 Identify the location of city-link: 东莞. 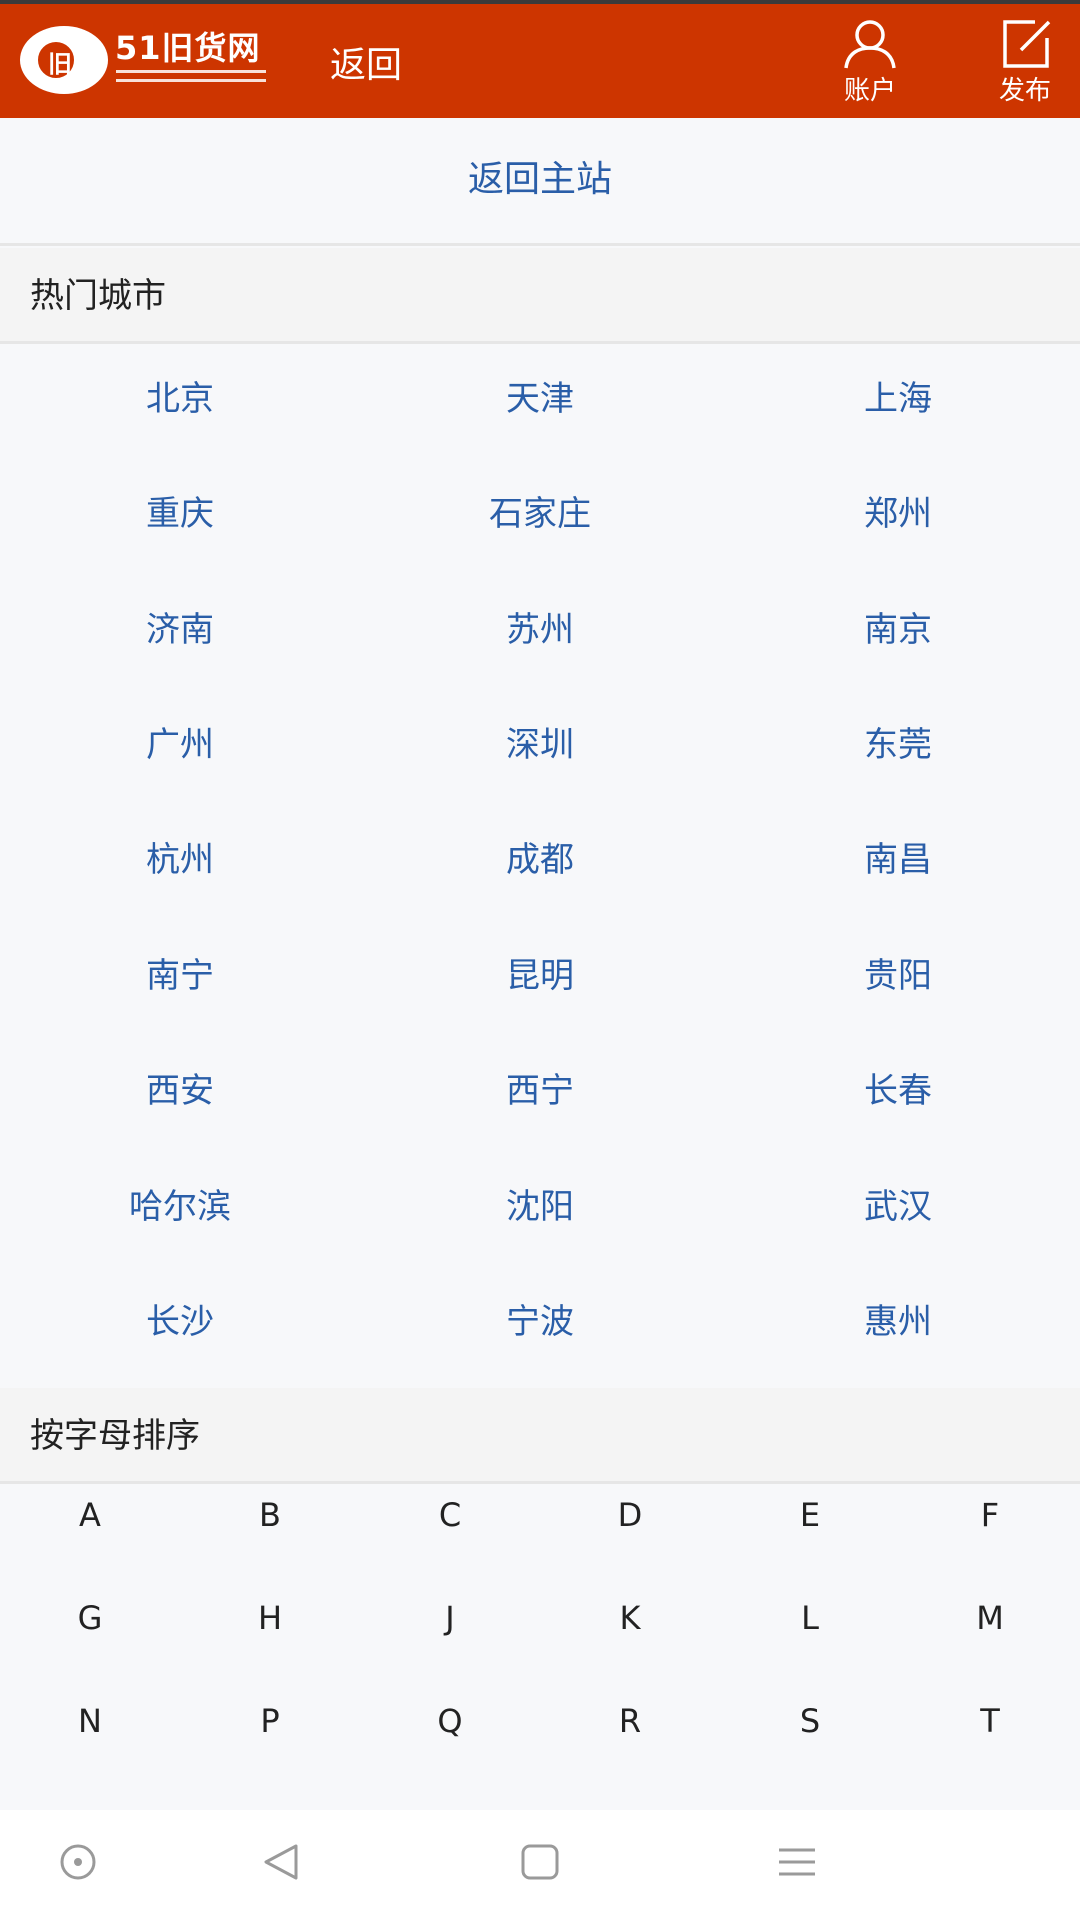
(898, 745).